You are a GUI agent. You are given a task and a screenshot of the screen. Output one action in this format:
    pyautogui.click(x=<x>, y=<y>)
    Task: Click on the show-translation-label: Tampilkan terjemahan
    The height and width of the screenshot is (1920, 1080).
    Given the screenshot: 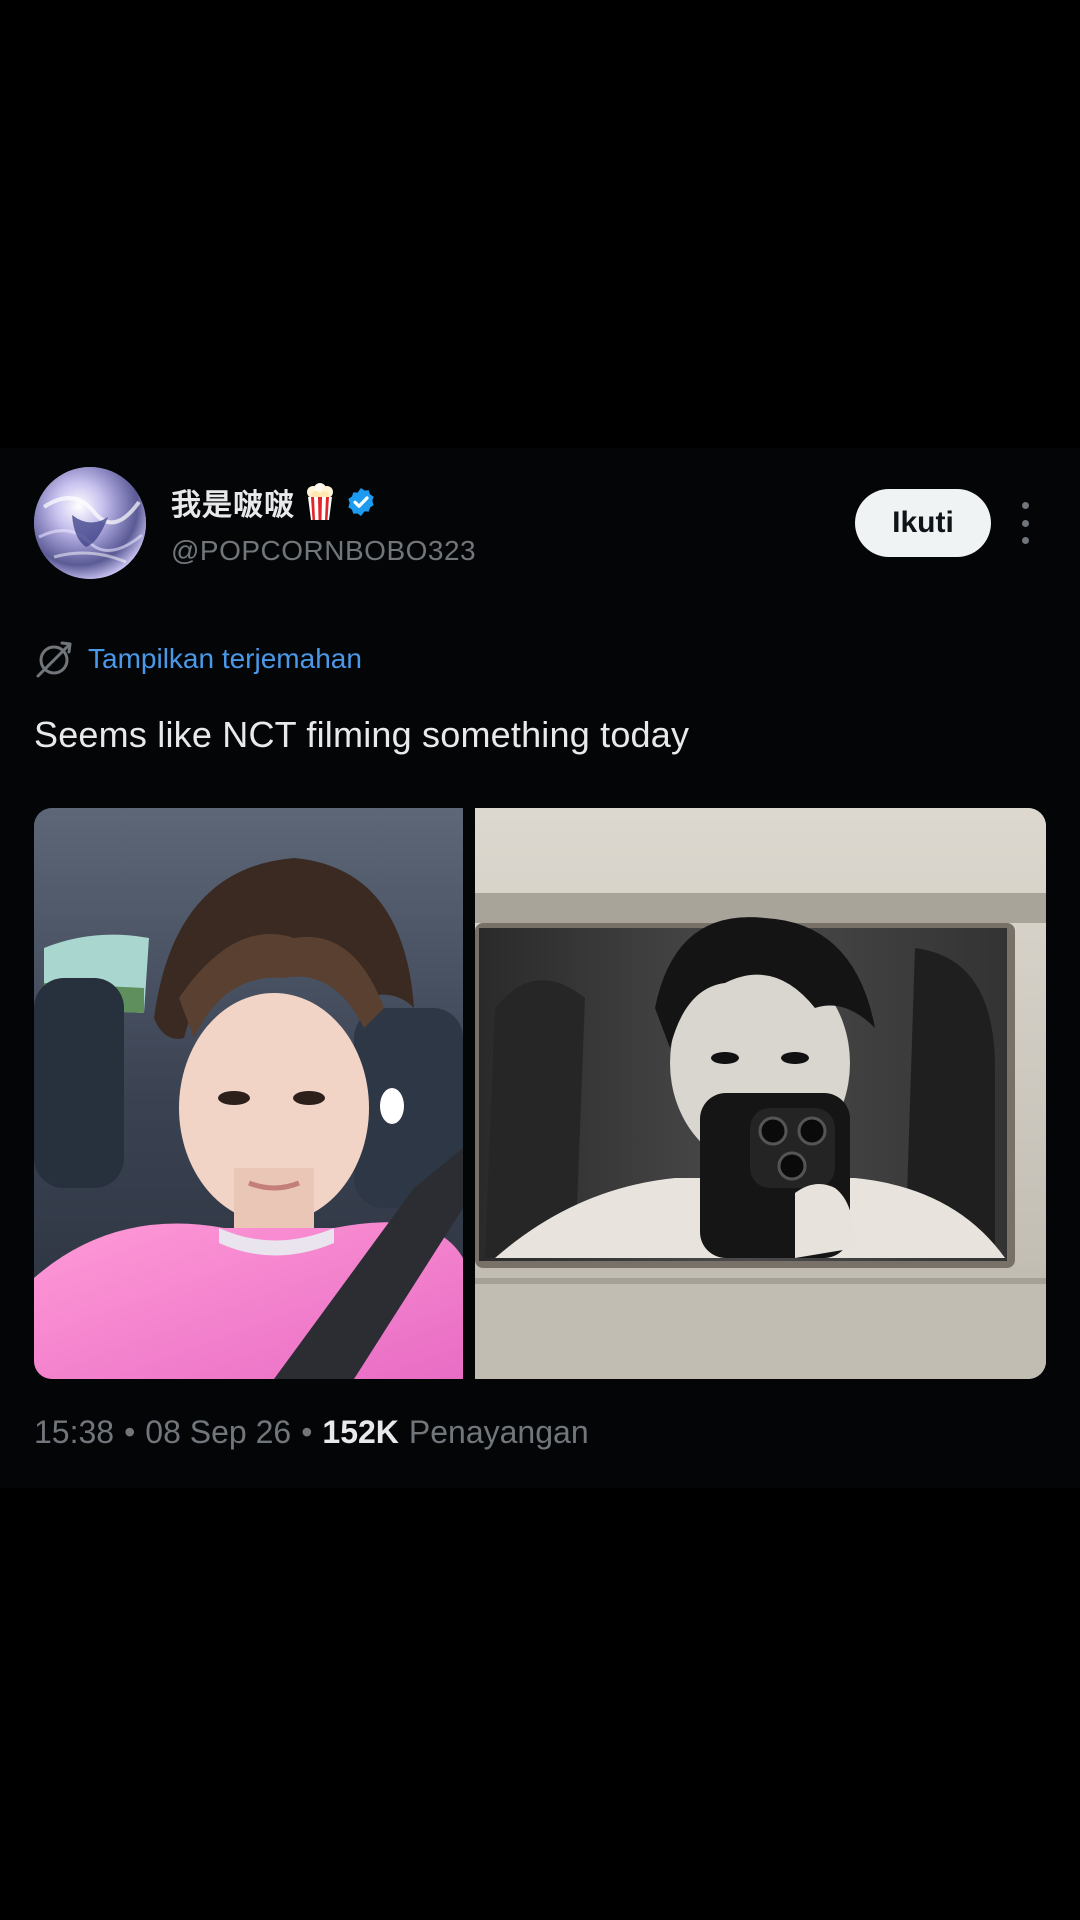 What is the action you would take?
    pyautogui.click(x=225, y=659)
    